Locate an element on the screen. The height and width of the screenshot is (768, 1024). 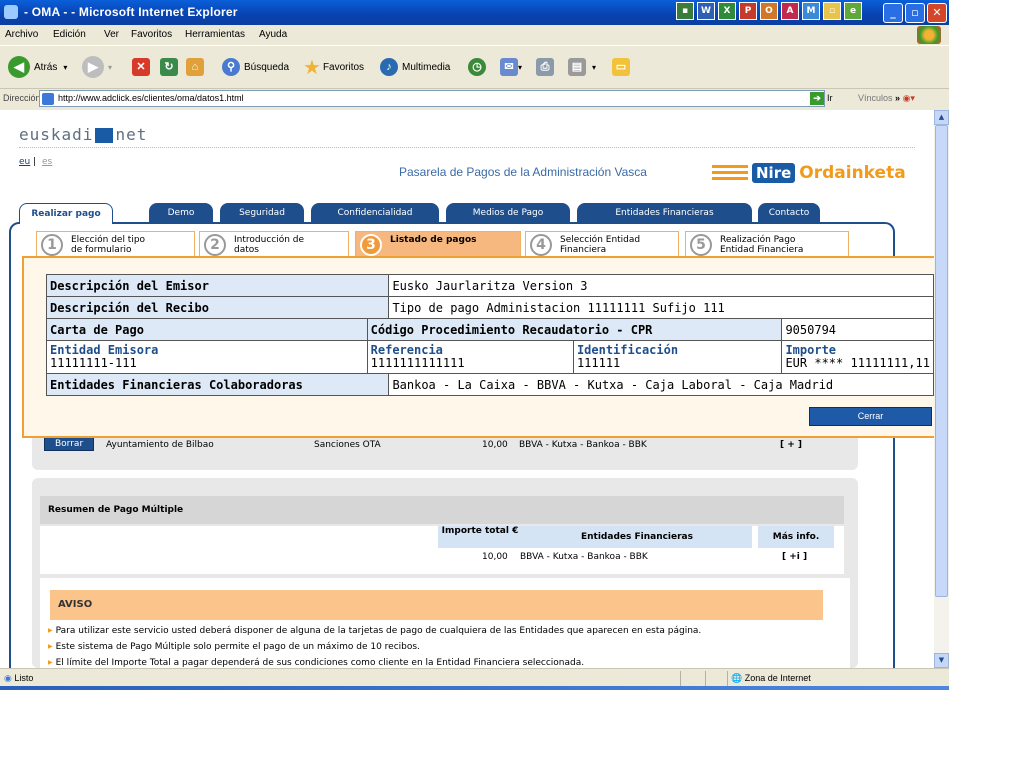
step-1: 1 Elección del tipo de formulario is located at coordinates (115, 244).